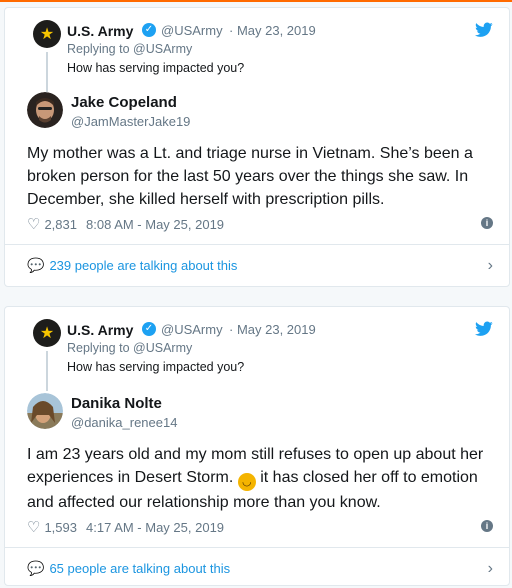  What do you see at coordinates (116, 403) in the screenshot?
I see `author-name: Danika Nolte` at bounding box center [116, 403].